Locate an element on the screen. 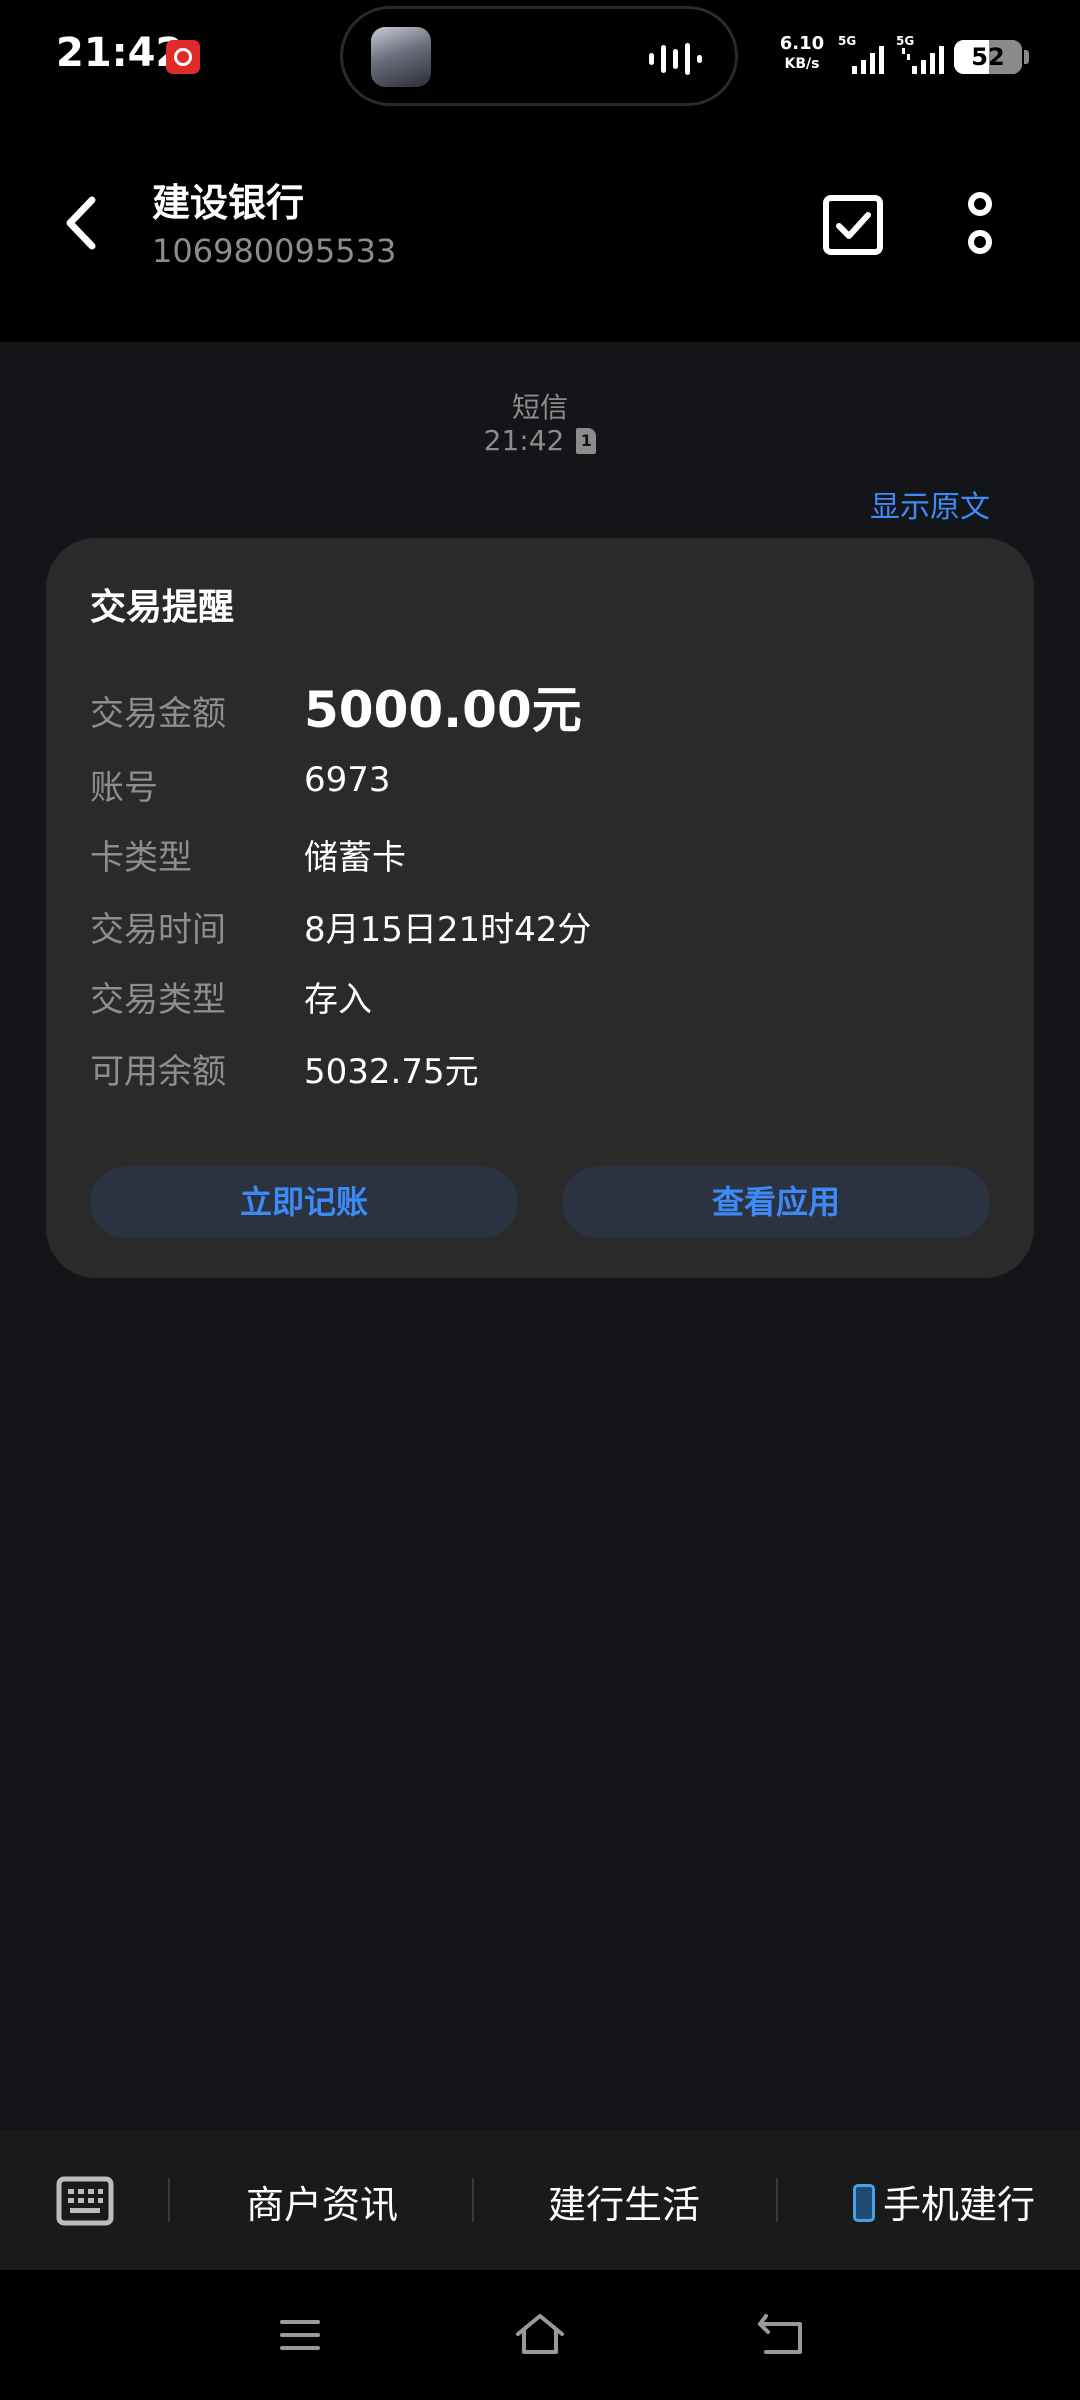 The height and width of the screenshot is (2400, 1080). network-speed: 6.10 KB/s is located at coordinates (802, 54).